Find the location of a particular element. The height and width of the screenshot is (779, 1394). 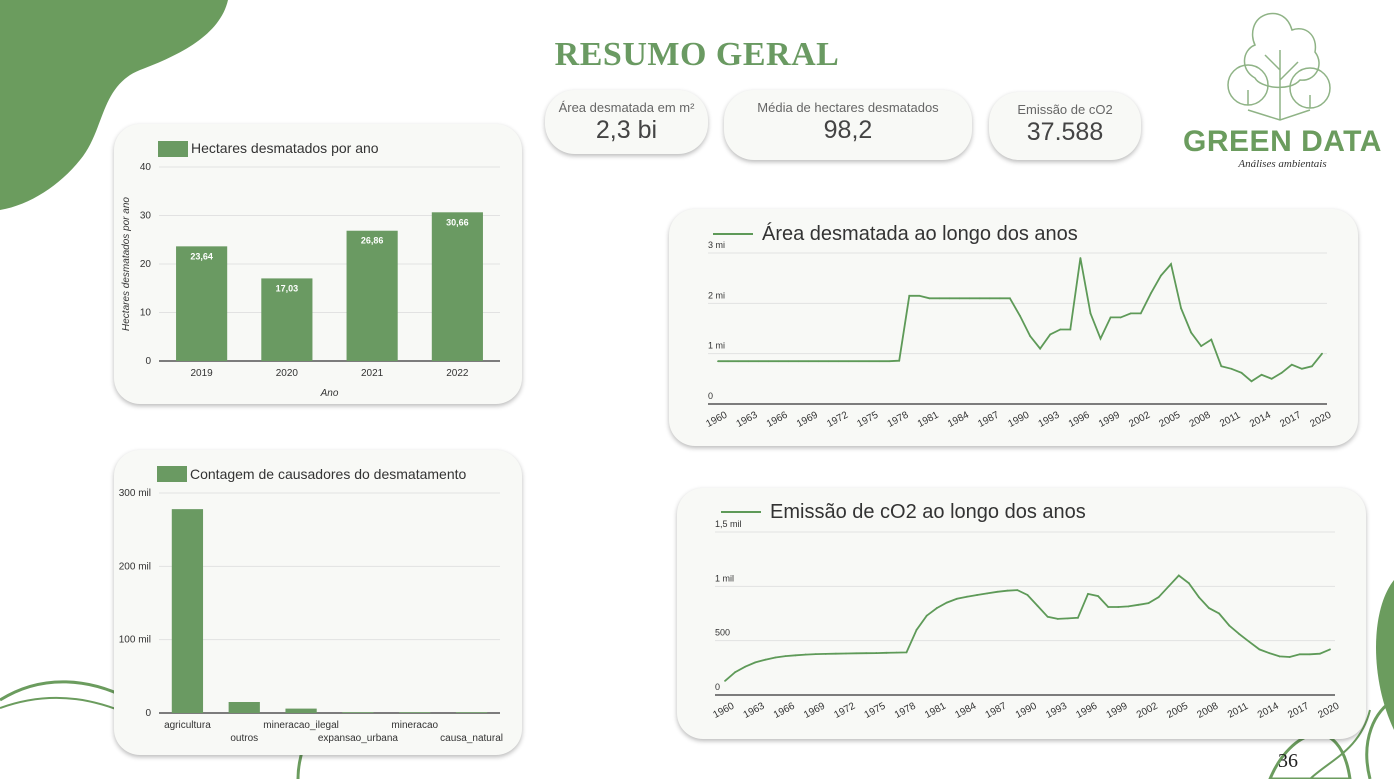

data-label: 17,03 is located at coordinates (287, 288).